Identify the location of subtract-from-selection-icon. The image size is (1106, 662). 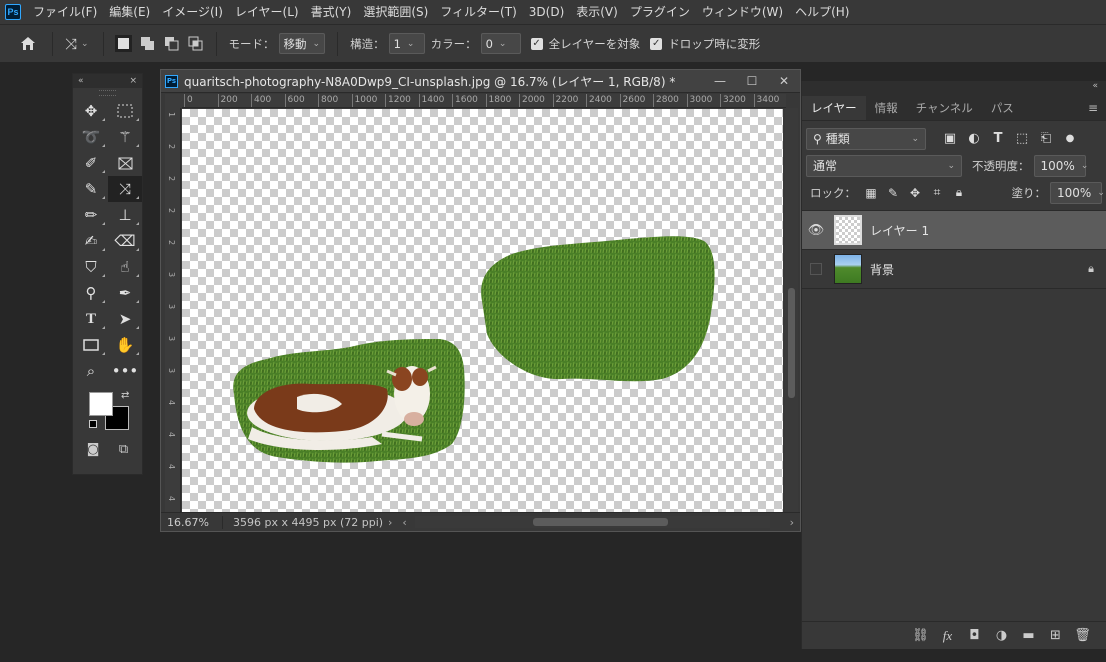
(172, 44).